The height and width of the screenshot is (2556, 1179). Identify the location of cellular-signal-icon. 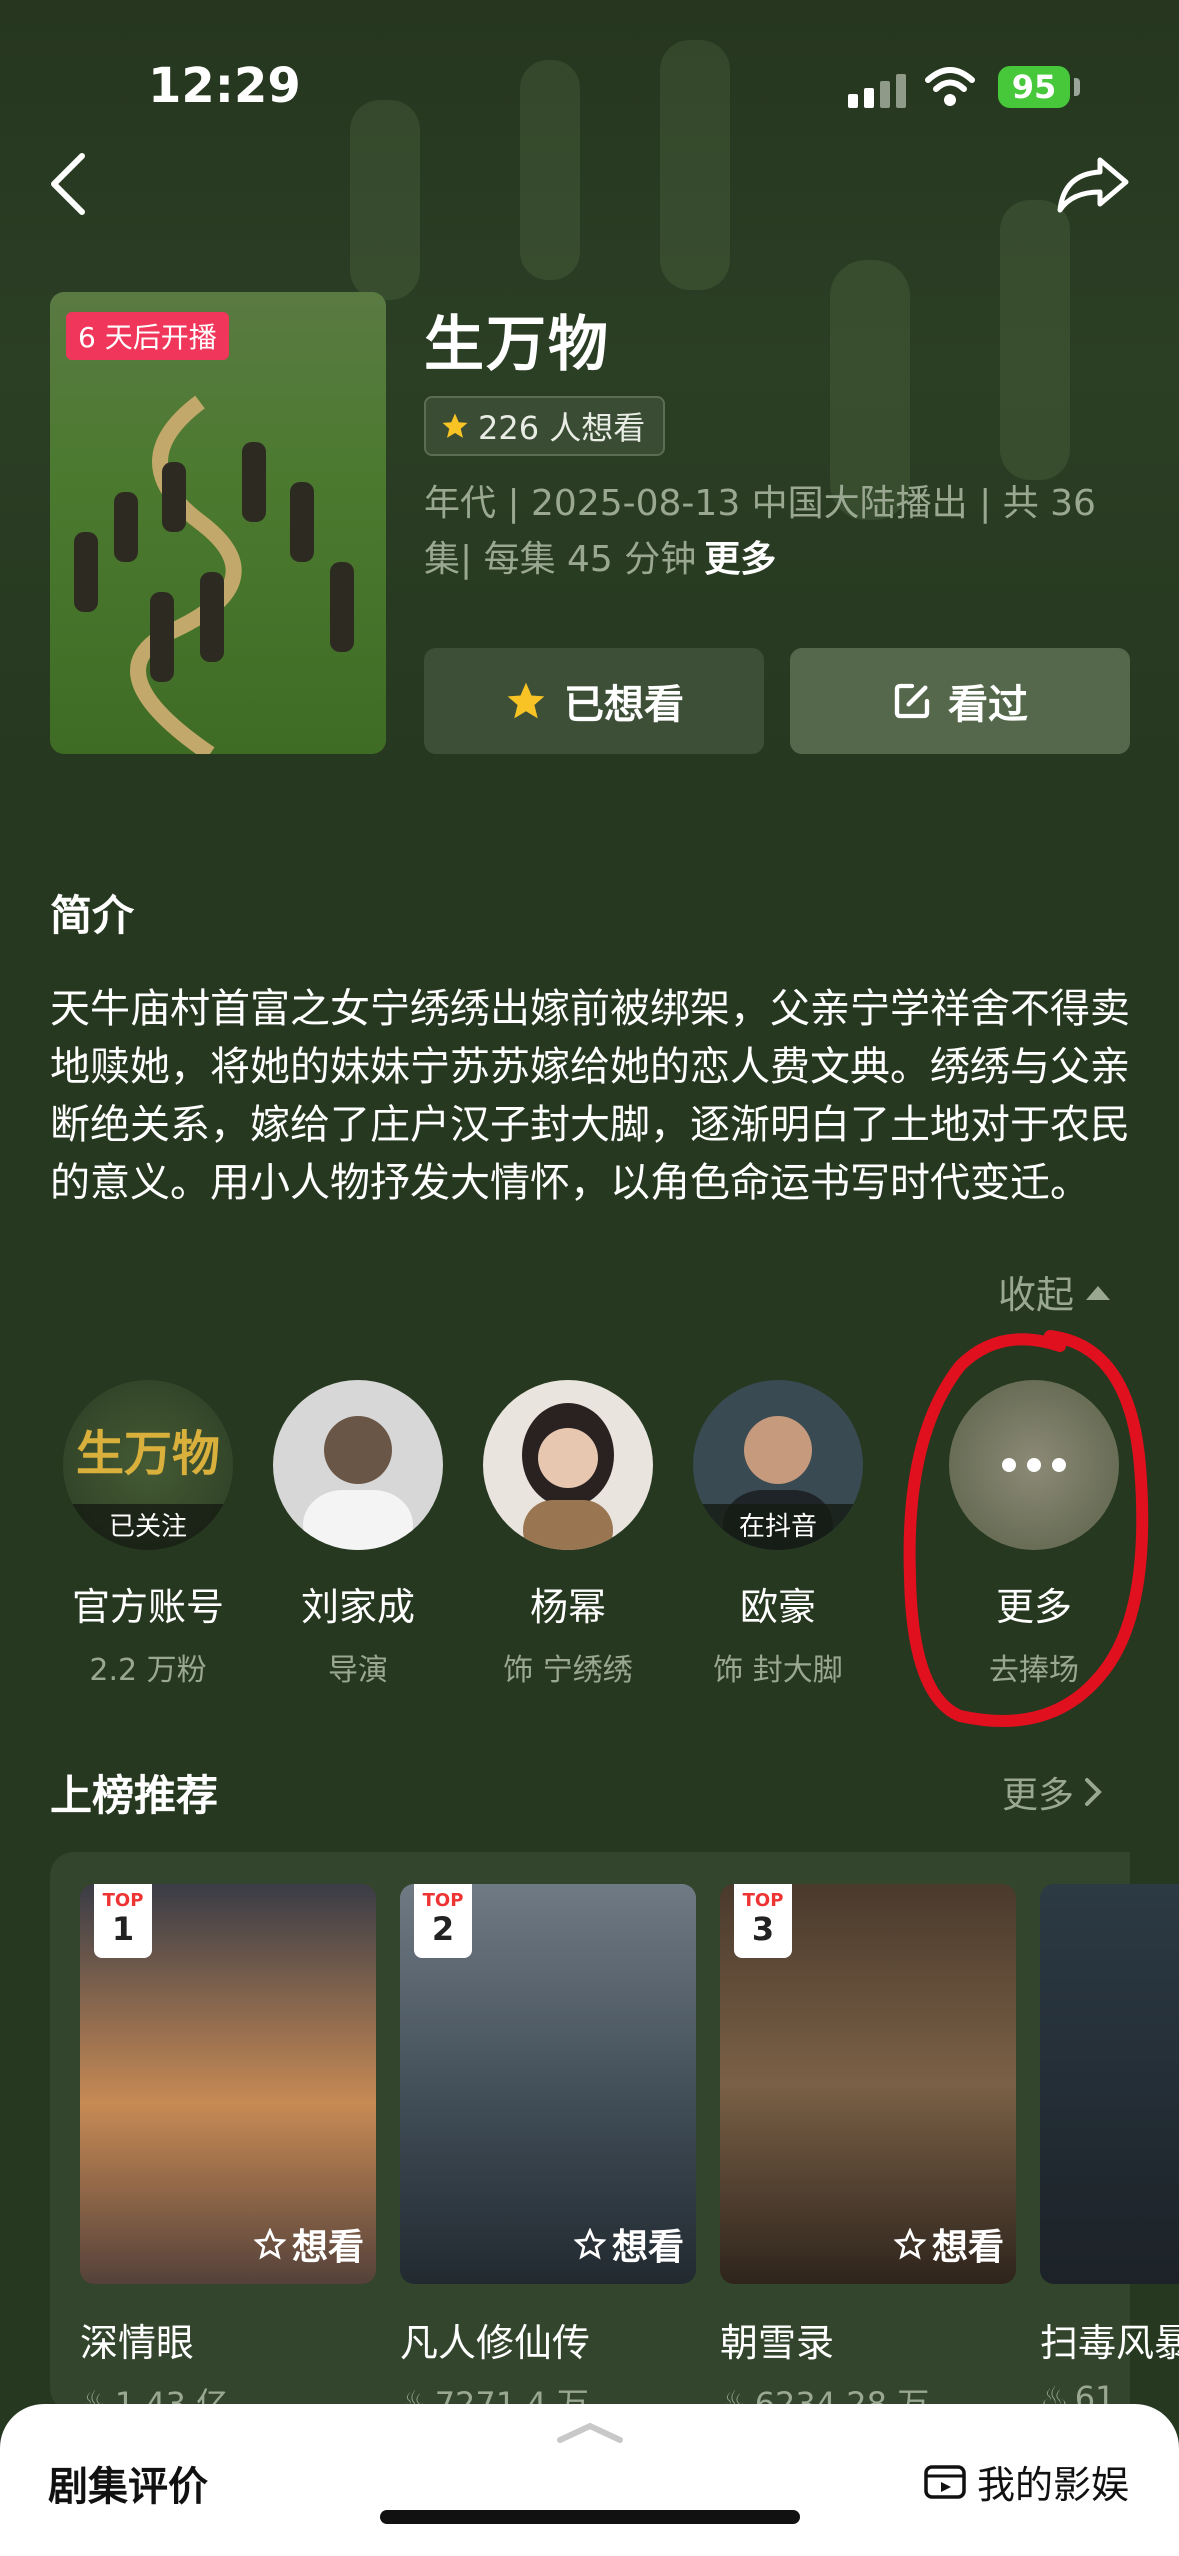
(877, 91).